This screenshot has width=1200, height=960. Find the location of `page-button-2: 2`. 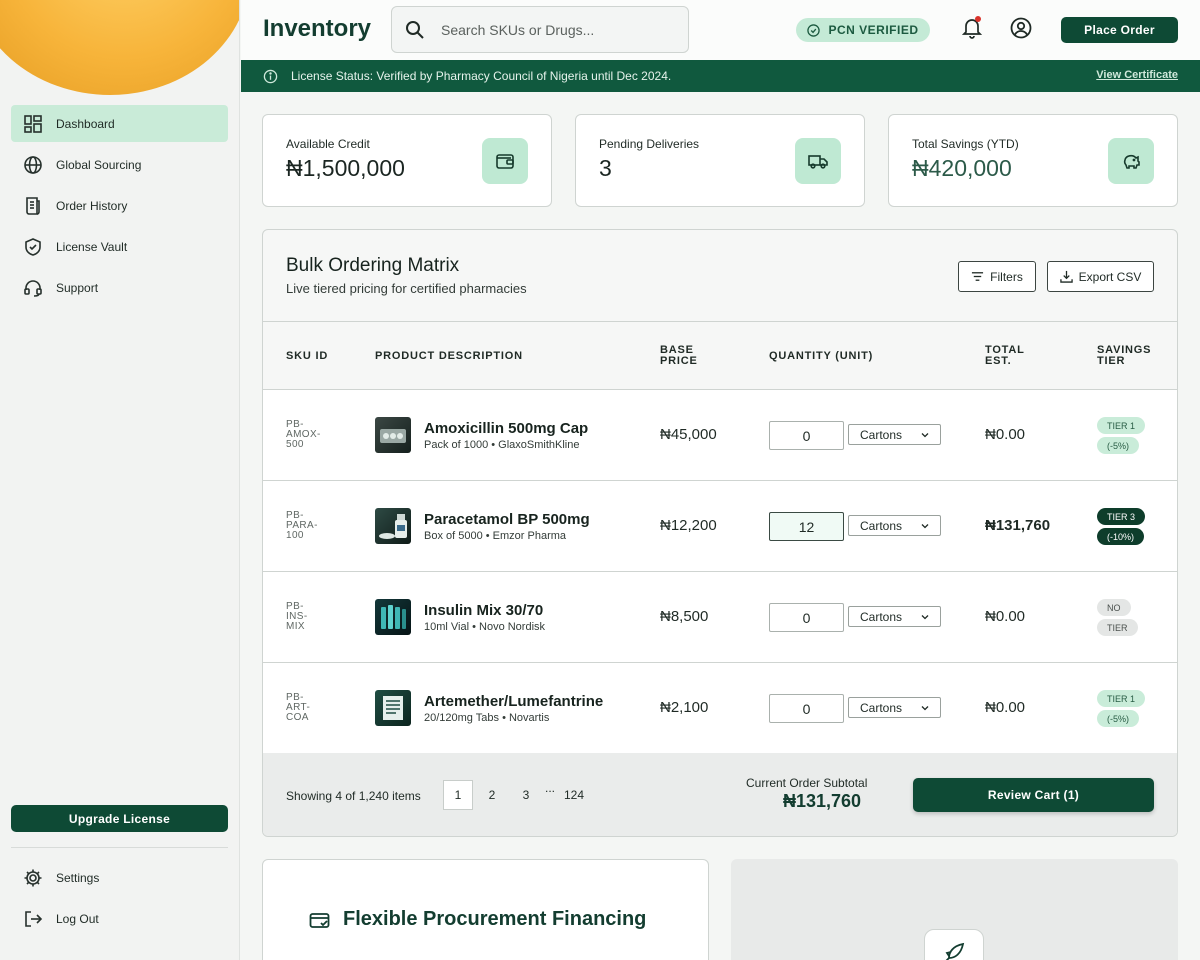

page-button-2: 2 is located at coordinates (492, 795).